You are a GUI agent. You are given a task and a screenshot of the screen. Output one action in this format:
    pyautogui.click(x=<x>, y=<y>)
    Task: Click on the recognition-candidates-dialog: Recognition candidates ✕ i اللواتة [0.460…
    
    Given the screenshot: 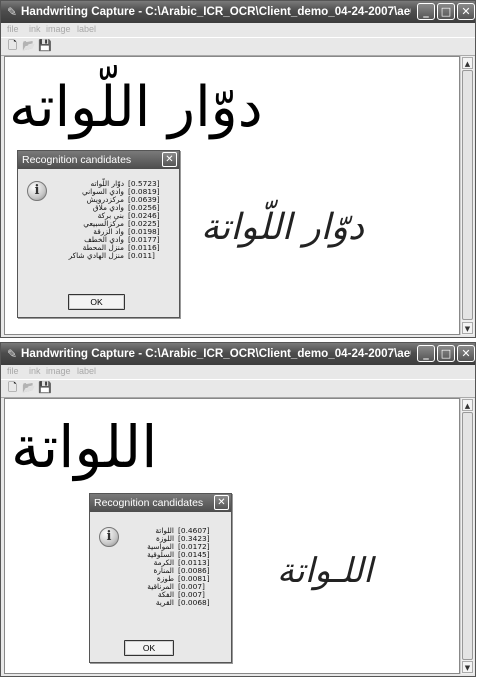 What is the action you would take?
    pyautogui.click(x=160, y=578)
    